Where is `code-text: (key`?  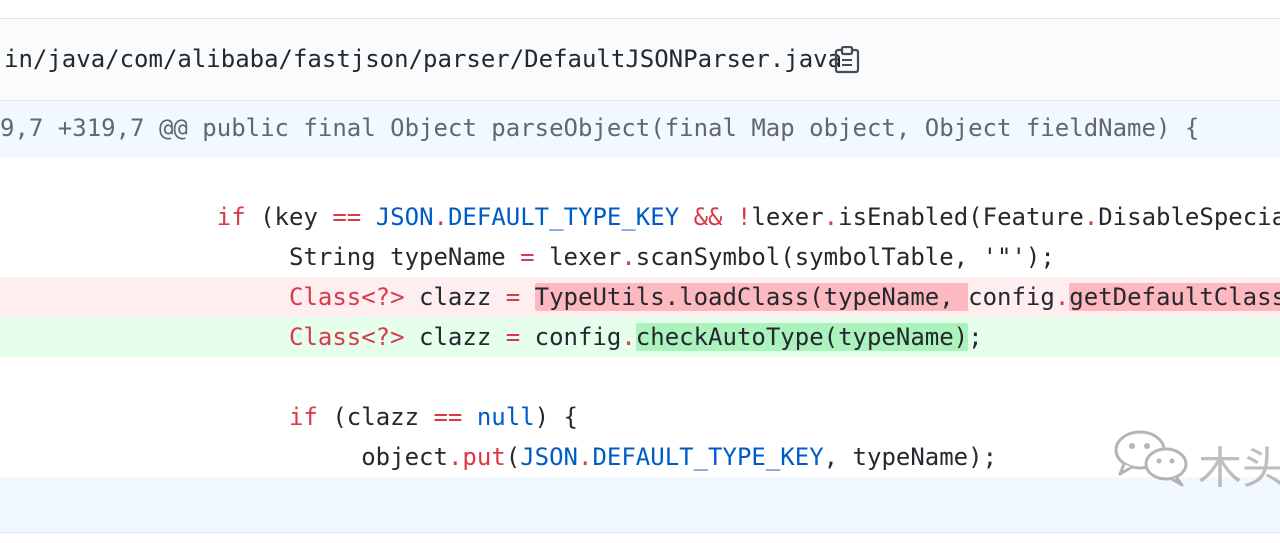 code-text: (key is located at coordinates (289, 217).